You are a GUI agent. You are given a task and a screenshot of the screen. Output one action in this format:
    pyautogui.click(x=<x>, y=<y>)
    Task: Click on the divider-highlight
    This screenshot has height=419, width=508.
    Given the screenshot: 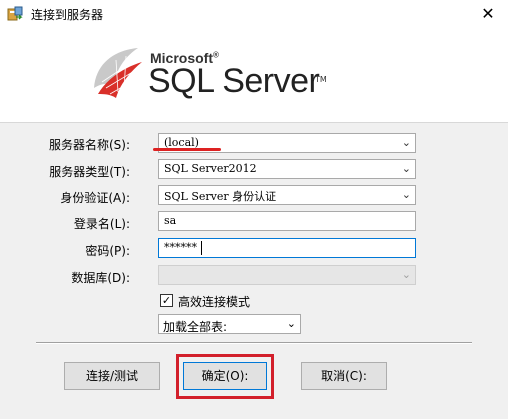 What is the action you would take?
    pyautogui.click(x=254, y=343)
    